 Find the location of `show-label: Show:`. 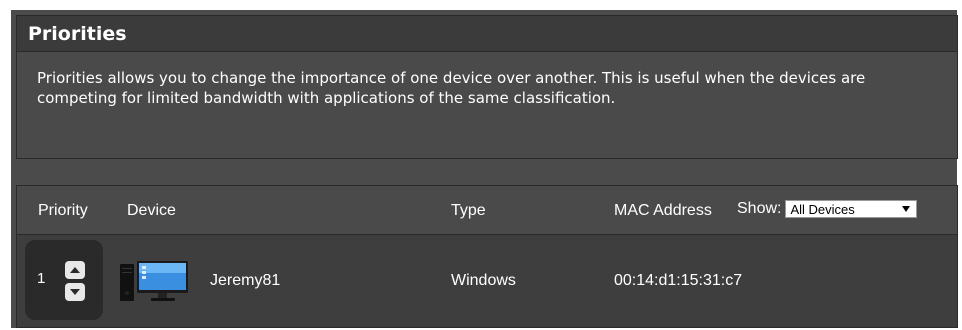

show-label: Show: is located at coordinates (759, 208).